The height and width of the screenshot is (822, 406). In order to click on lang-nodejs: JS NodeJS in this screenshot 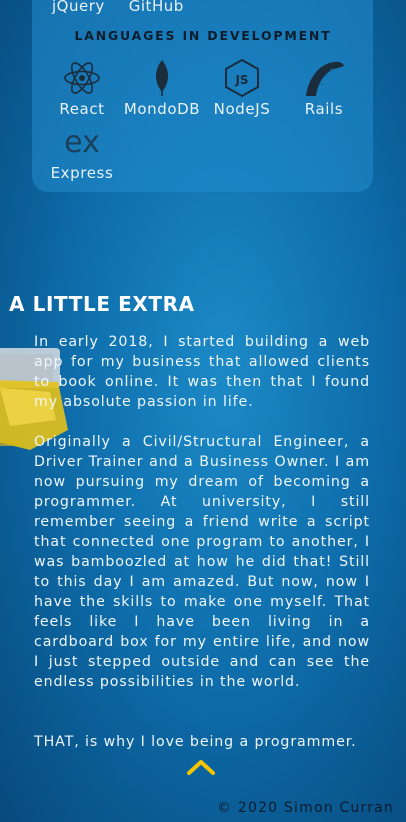, I will do `click(242, 88)`.